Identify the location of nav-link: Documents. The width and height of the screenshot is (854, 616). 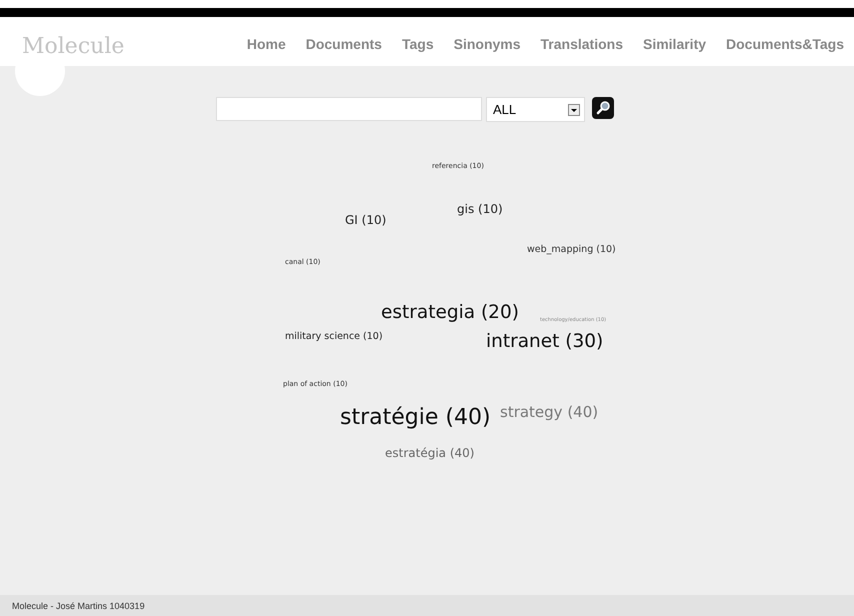
(344, 44).